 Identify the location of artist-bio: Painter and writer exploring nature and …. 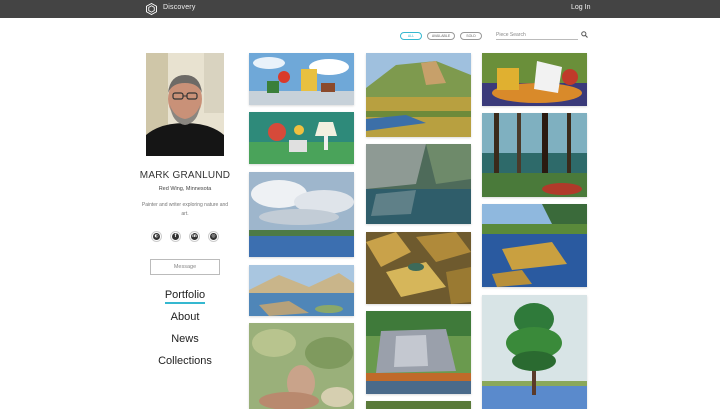
(185, 209).